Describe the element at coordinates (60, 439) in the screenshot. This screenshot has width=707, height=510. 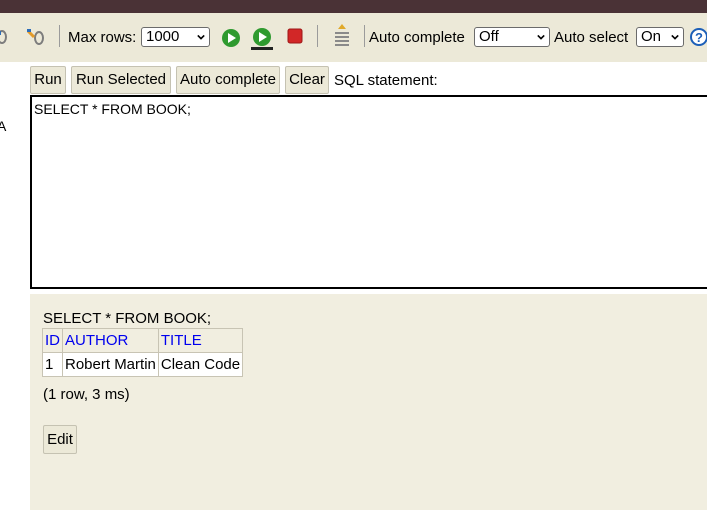
I see `edit-button: Edit` at that location.